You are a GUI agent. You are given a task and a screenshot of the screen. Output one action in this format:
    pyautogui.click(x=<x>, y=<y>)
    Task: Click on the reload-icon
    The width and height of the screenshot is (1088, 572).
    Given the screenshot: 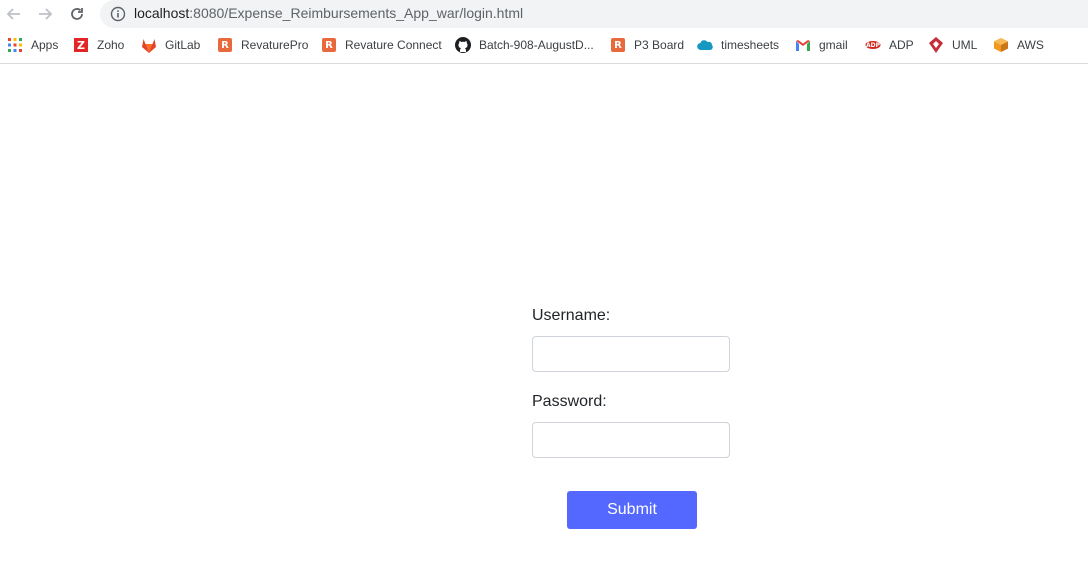 What is the action you would take?
    pyautogui.click(x=77, y=14)
    